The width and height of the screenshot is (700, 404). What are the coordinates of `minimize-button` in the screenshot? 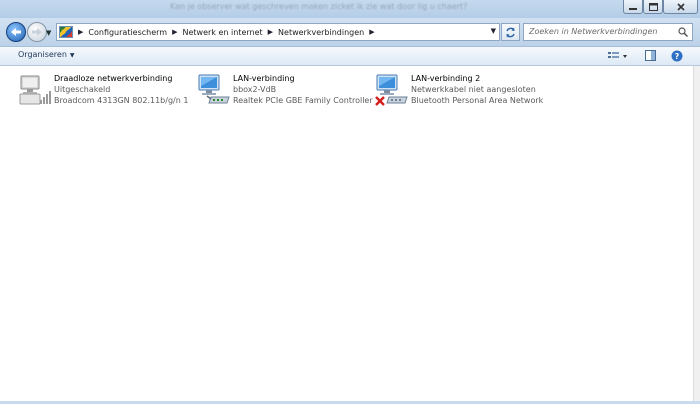 It's located at (633, 7).